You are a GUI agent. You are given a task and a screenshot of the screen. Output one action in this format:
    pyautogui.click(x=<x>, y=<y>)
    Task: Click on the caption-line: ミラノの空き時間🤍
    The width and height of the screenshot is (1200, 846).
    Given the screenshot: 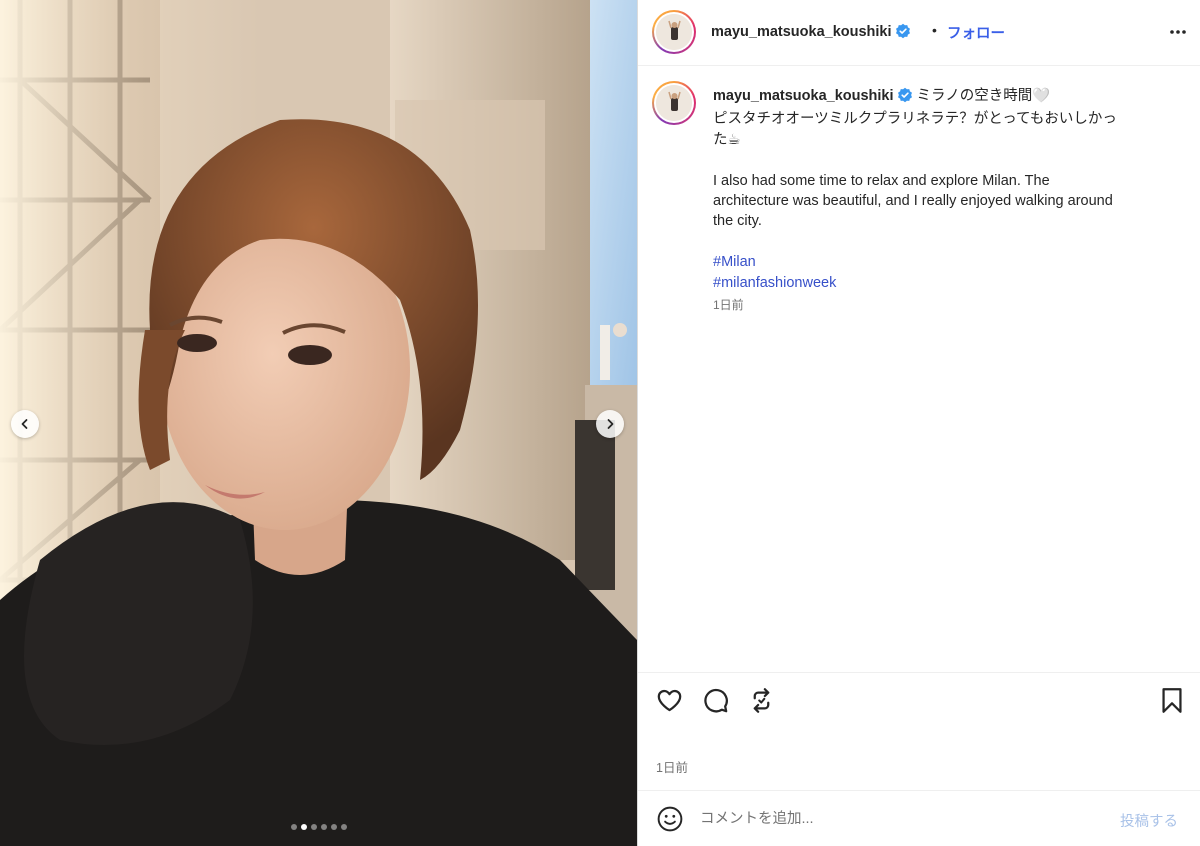 What is the action you would take?
    pyautogui.click(x=983, y=96)
    